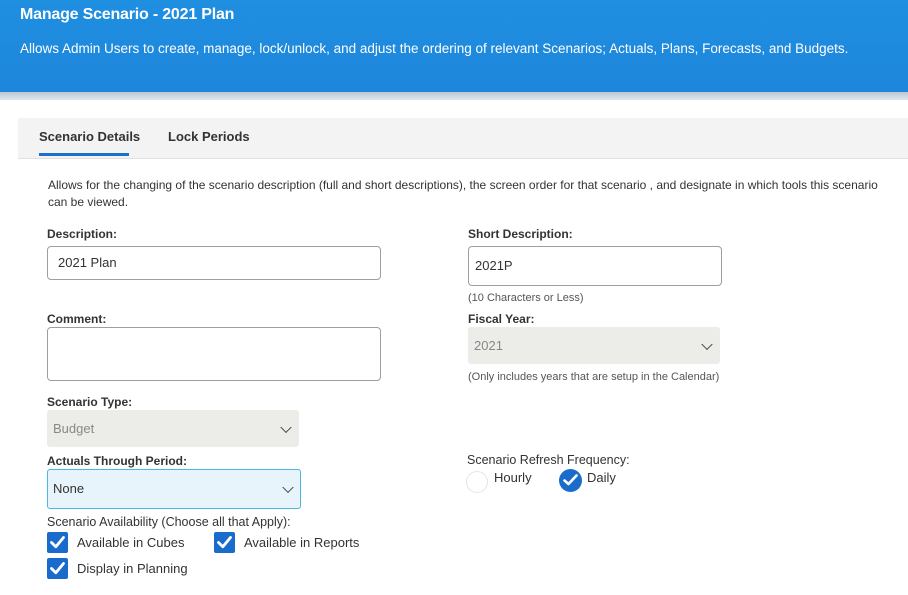 This screenshot has width=908, height=595. I want to click on actuals-through-period-label: Actuals Through Period:, so click(117, 461).